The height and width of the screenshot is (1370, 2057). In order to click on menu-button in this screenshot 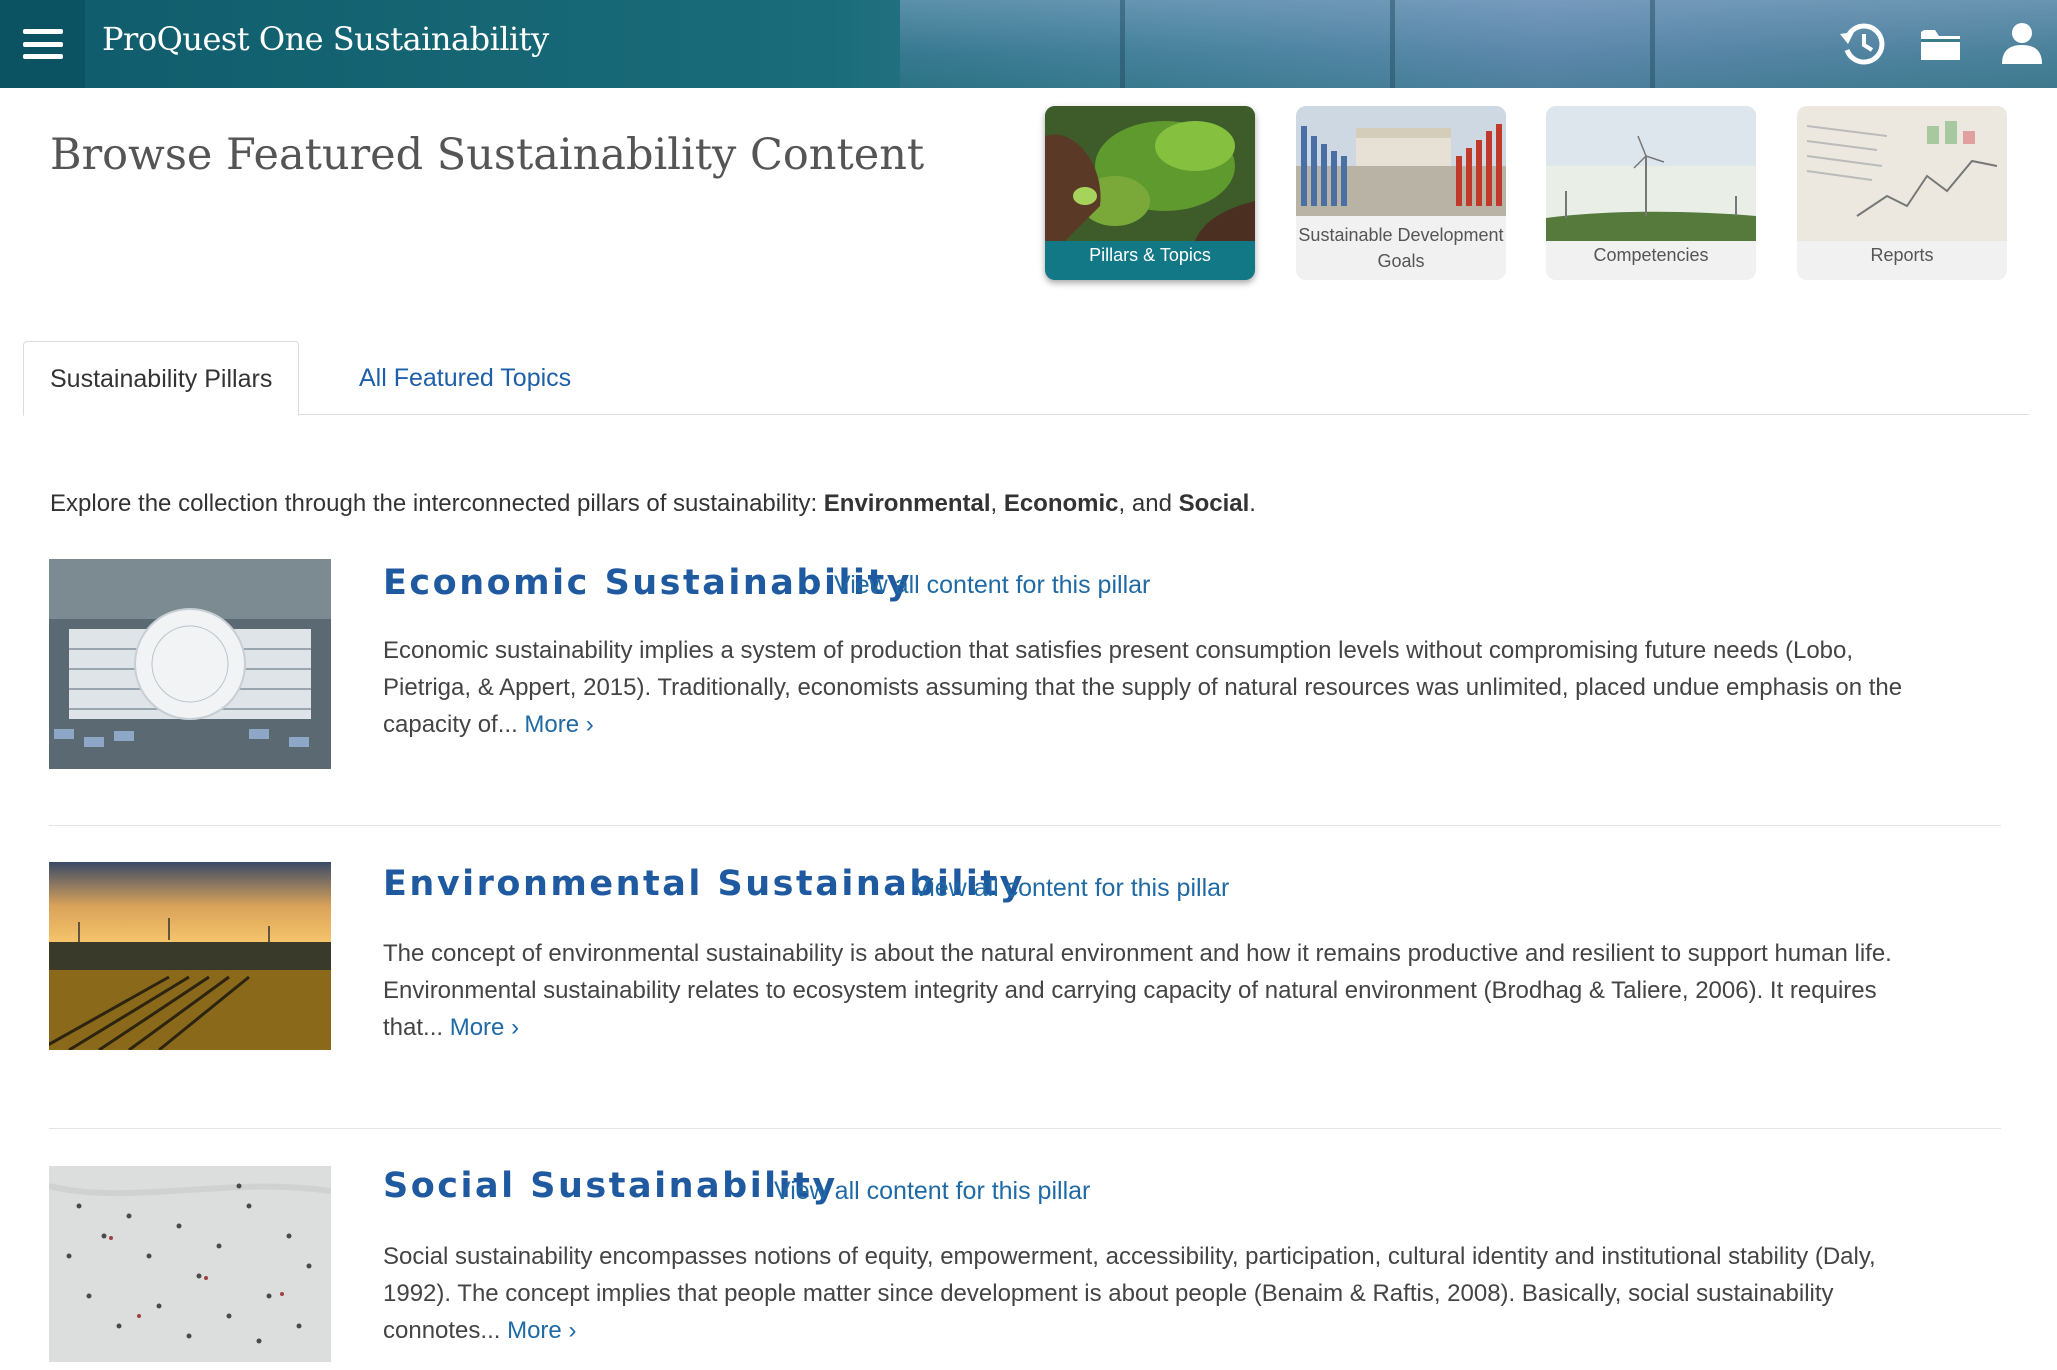, I will do `click(42, 44)`.